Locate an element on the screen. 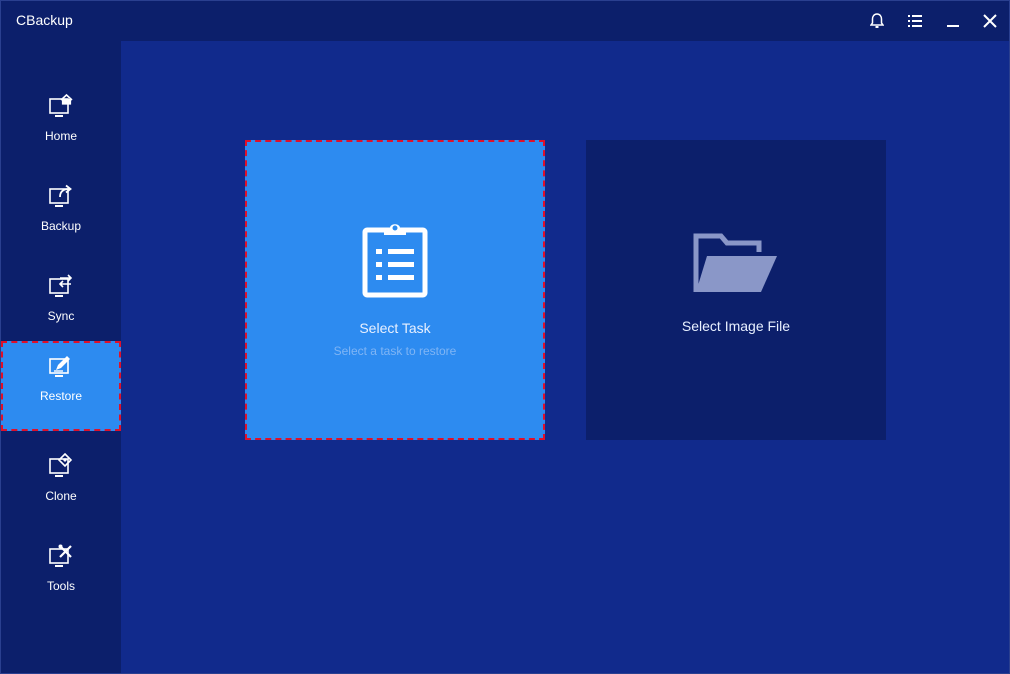 The width and height of the screenshot is (1010, 674). select-image-file-card: Select Image File is located at coordinates (736, 290).